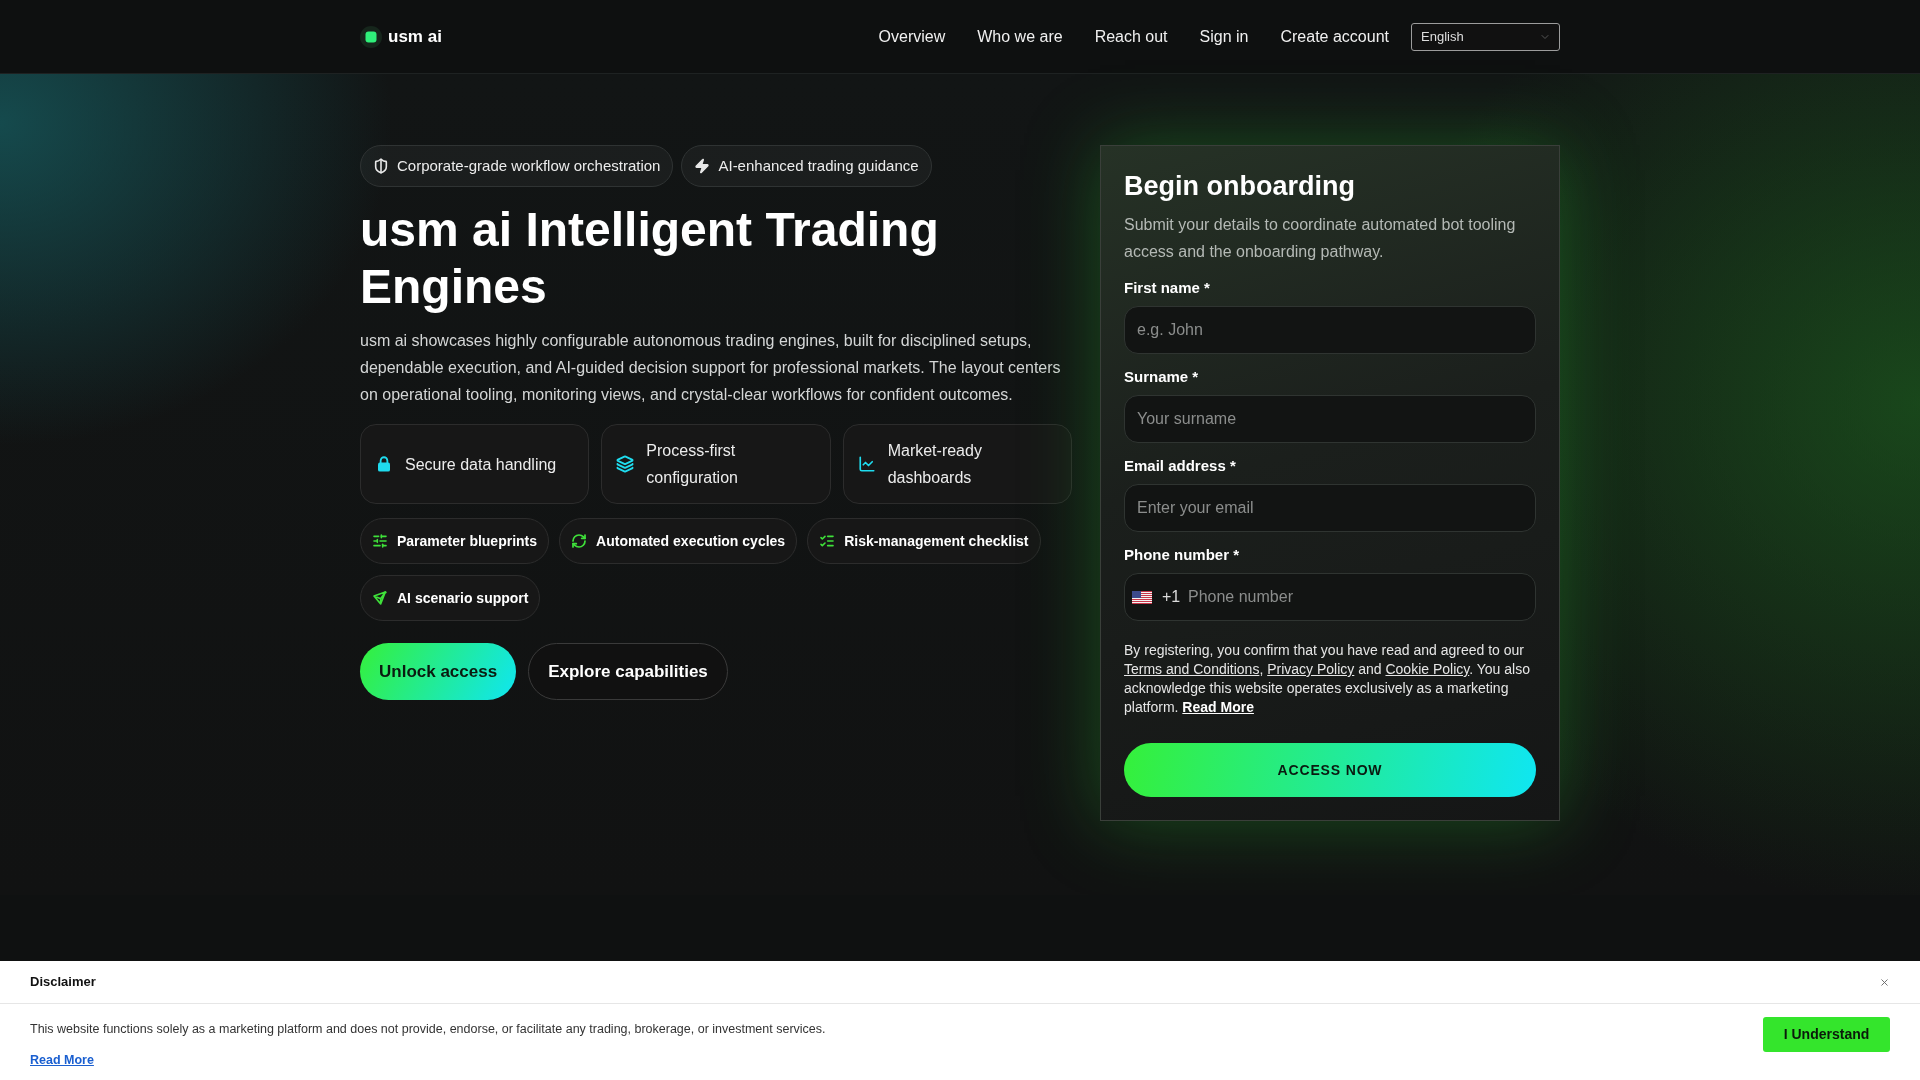 The image size is (1920, 1080). Describe the element at coordinates (827, 541) in the screenshot. I see `checklist-icon` at that location.